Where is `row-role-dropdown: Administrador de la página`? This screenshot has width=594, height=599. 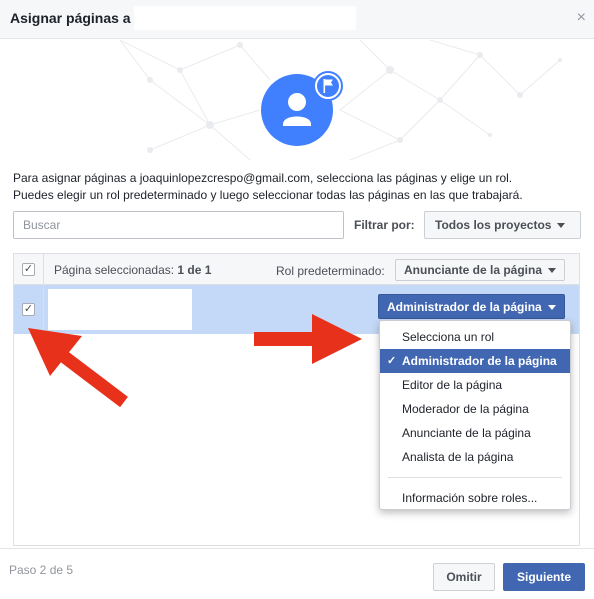 row-role-dropdown: Administrador de la página is located at coordinates (471, 306).